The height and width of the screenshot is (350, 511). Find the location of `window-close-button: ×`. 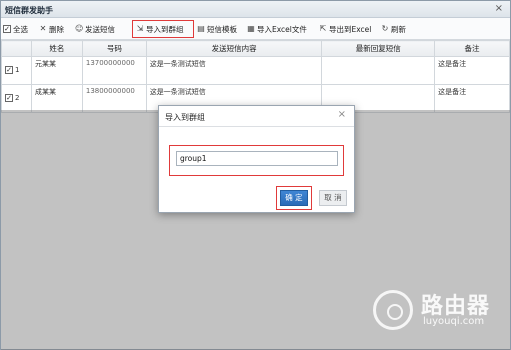

window-close-button: × is located at coordinates (499, 8).